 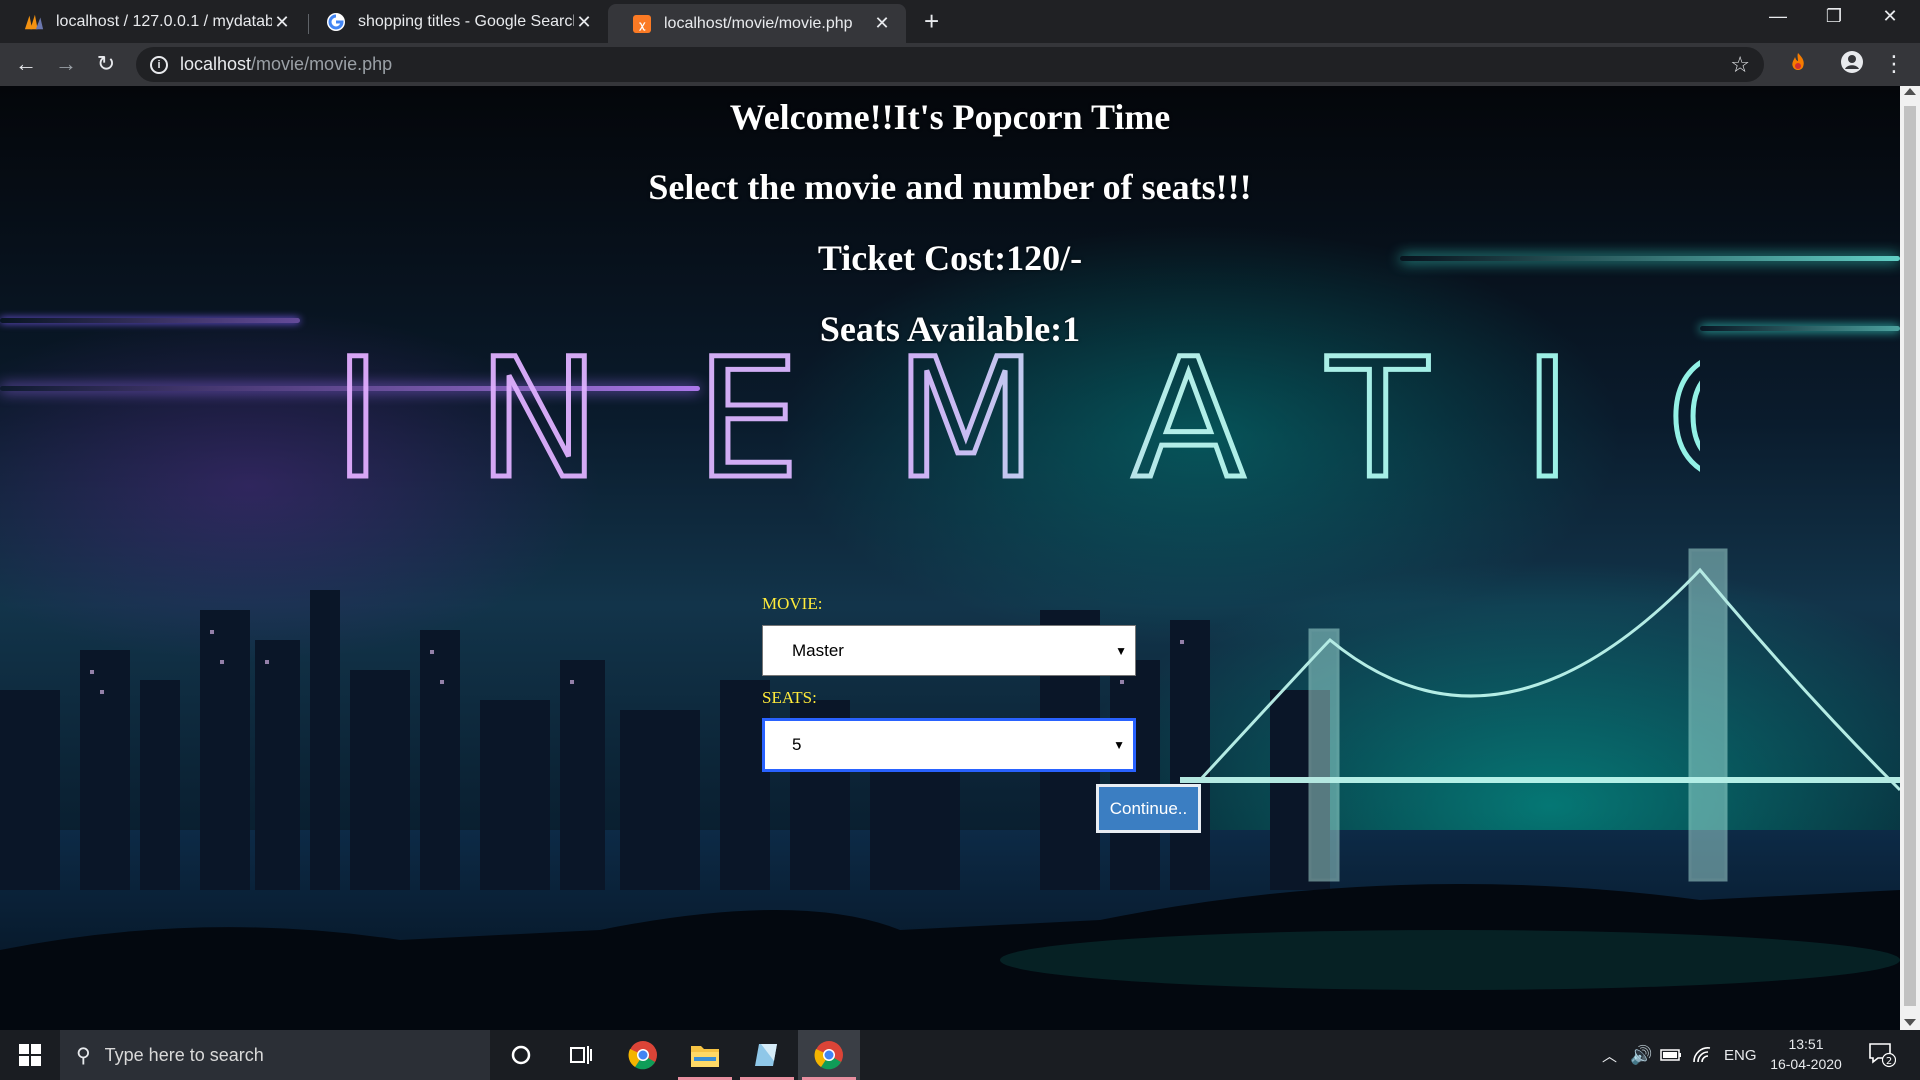 What do you see at coordinates (159, 64) in the screenshot?
I see `site-info-icon: i` at bounding box center [159, 64].